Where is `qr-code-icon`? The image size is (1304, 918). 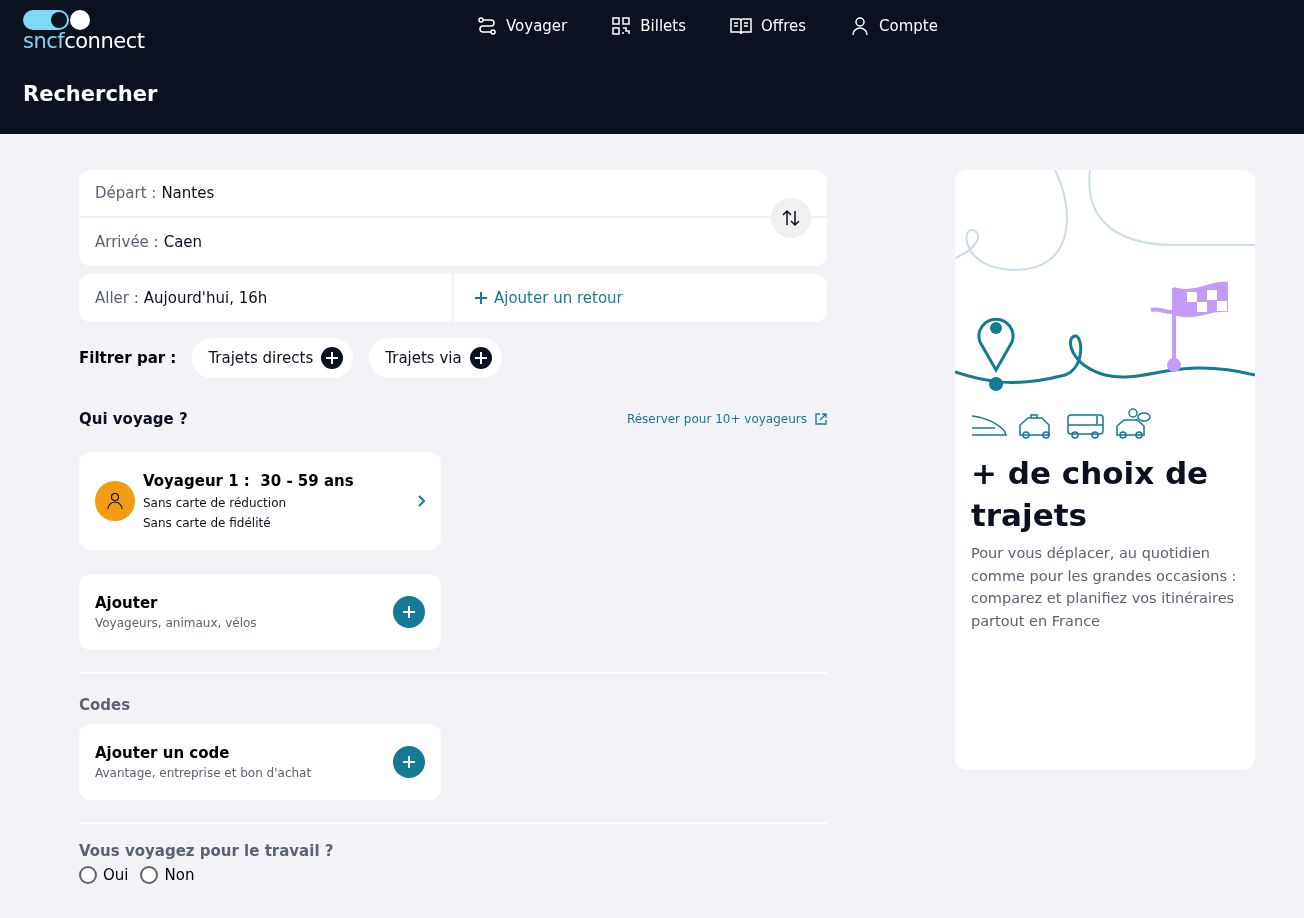 qr-code-icon is located at coordinates (621, 26).